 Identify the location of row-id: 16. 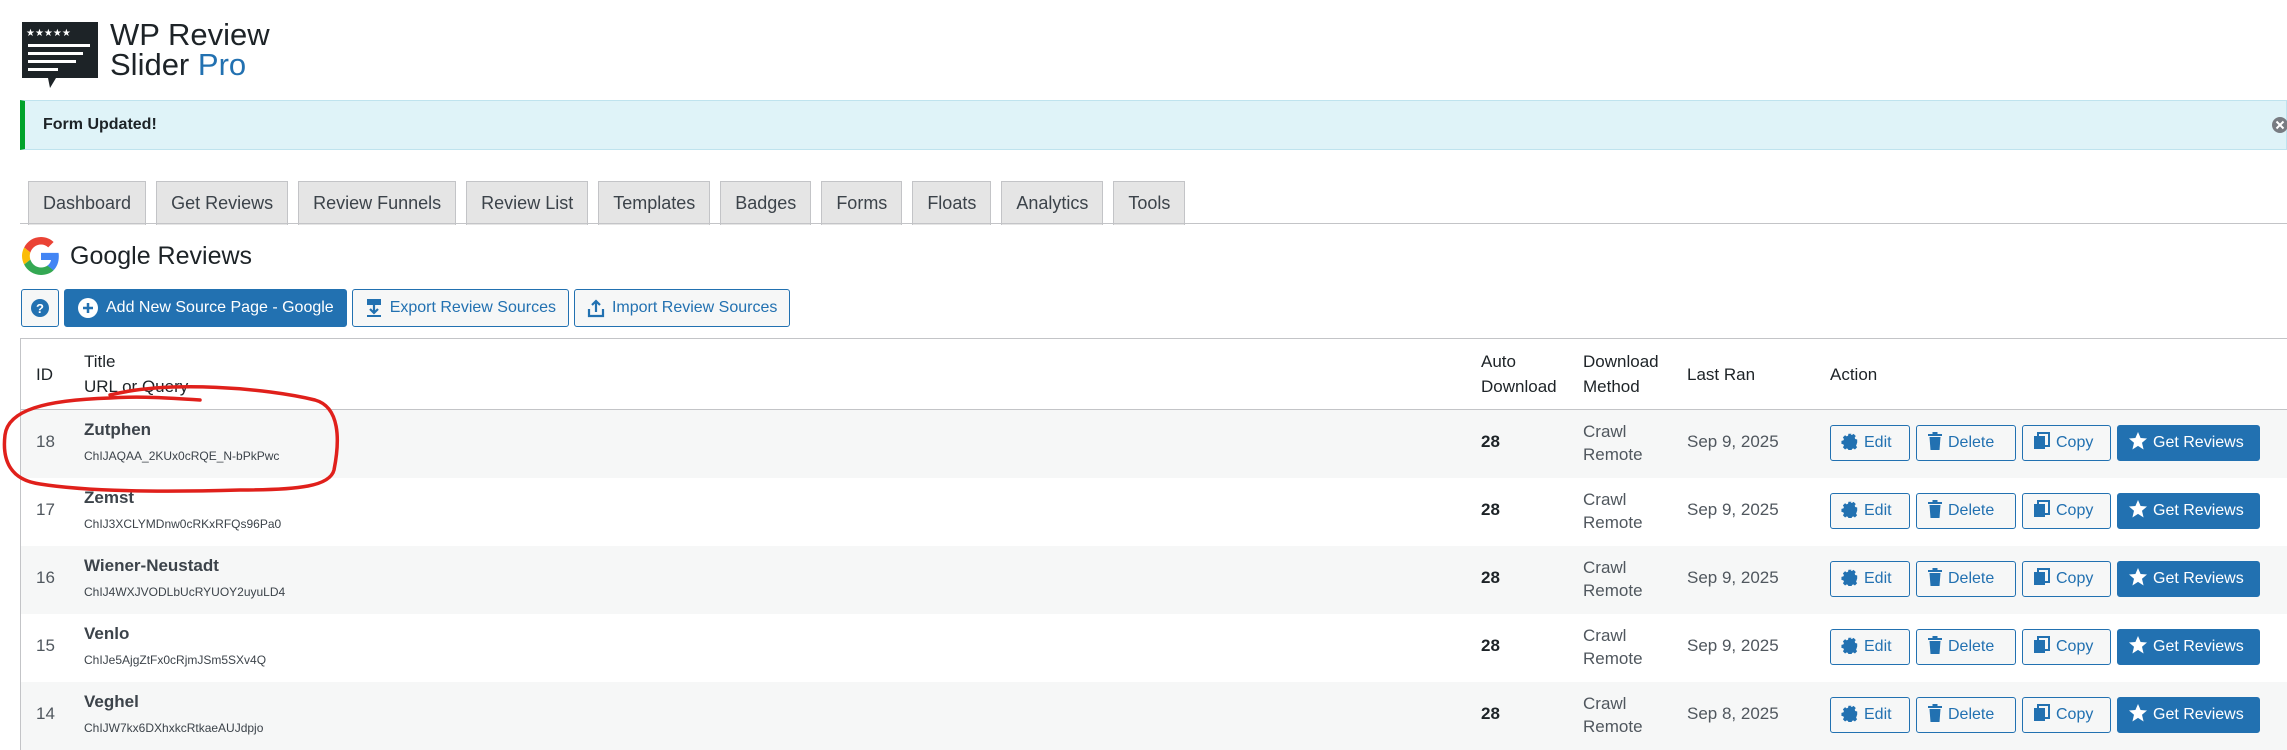
(45, 577).